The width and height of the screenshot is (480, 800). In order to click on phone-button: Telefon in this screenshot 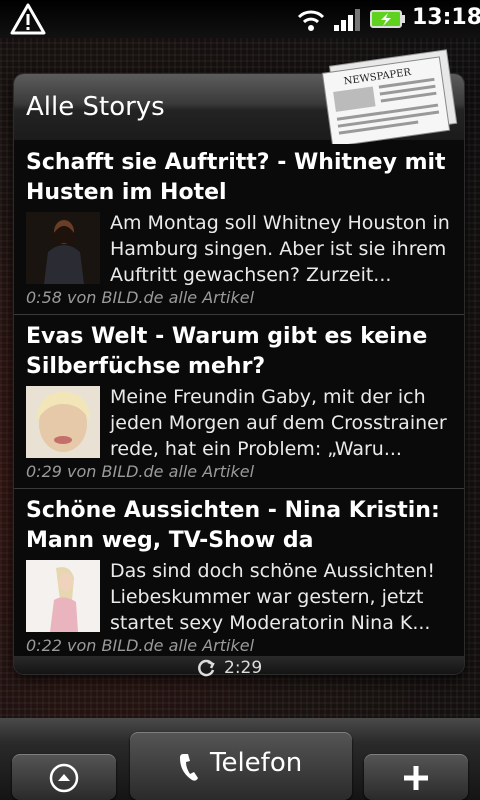, I will do `click(241, 766)`.